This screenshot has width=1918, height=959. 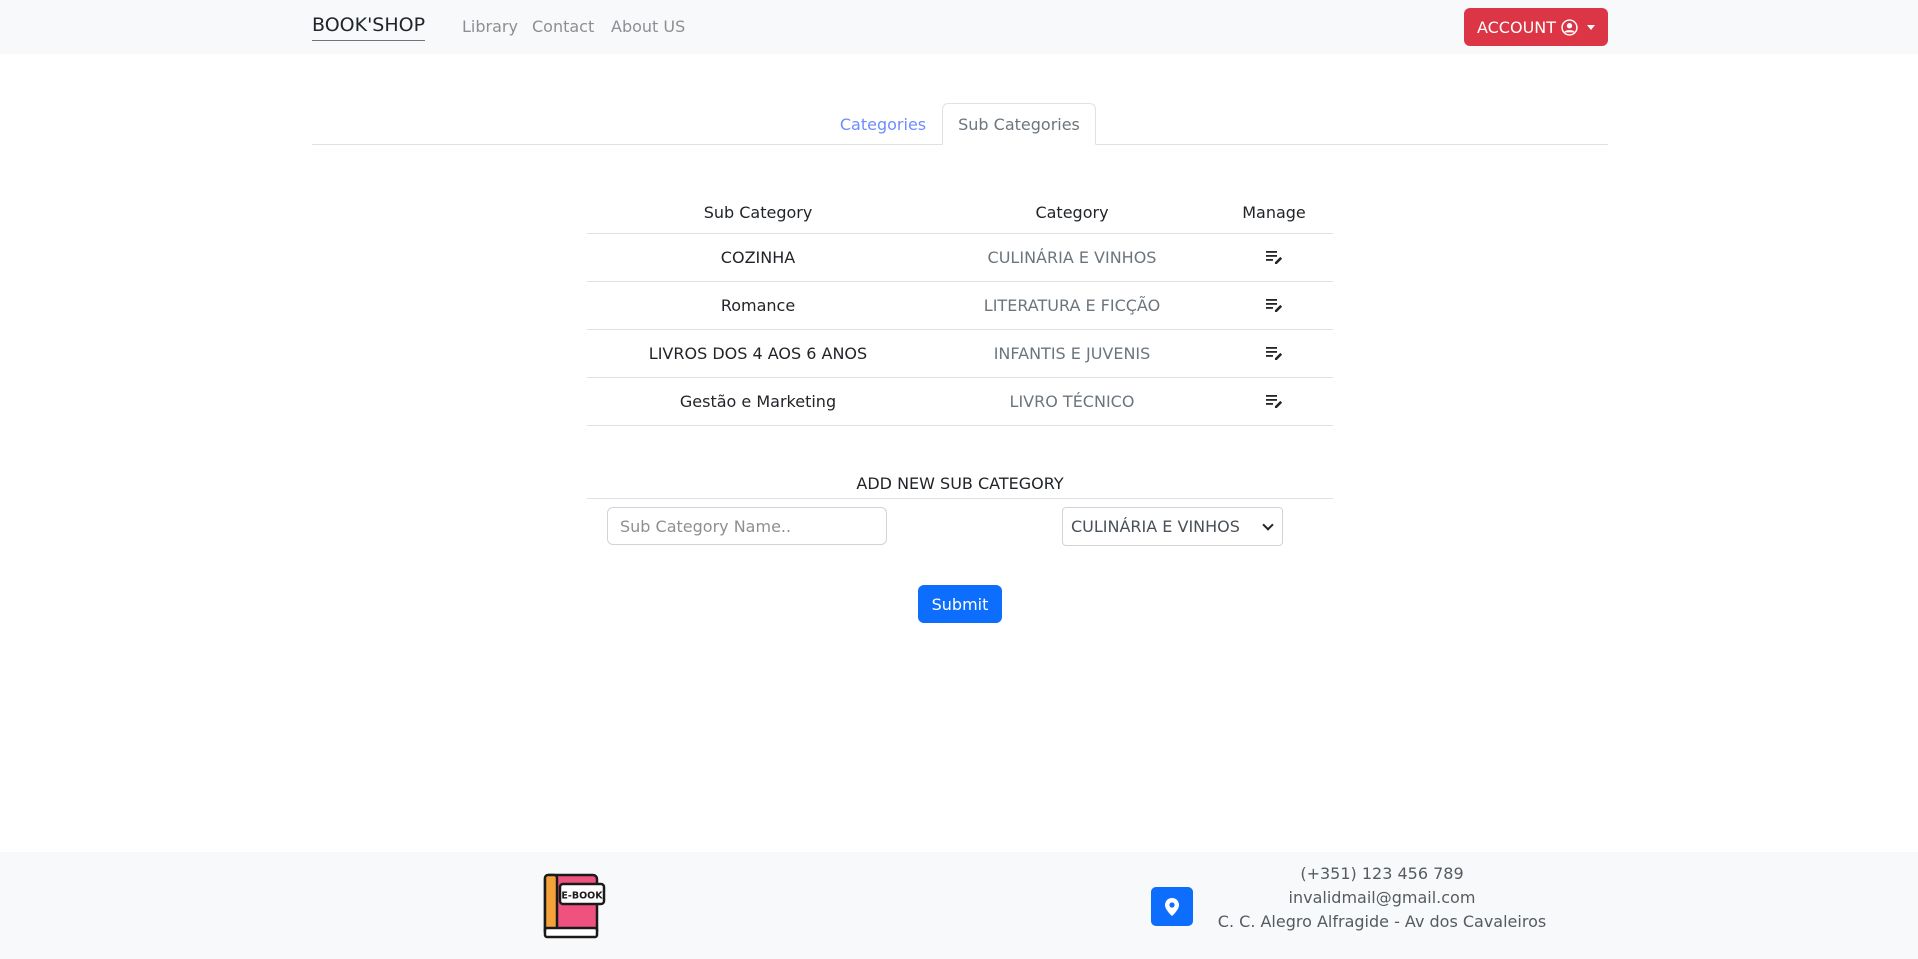 What do you see at coordinates (1382, 897) in the screenshot?
I see `footer-email: invalidmail@gmail.com` at bounding box center [1382, 897].